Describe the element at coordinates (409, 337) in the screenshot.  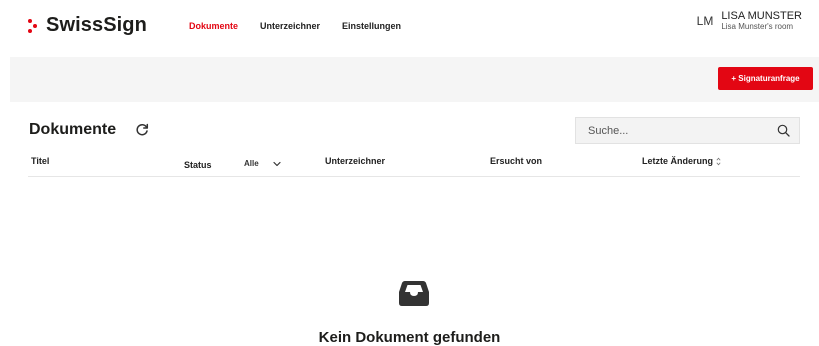
I see `empty-state-message: Kein Dokument gefunden` at that location.